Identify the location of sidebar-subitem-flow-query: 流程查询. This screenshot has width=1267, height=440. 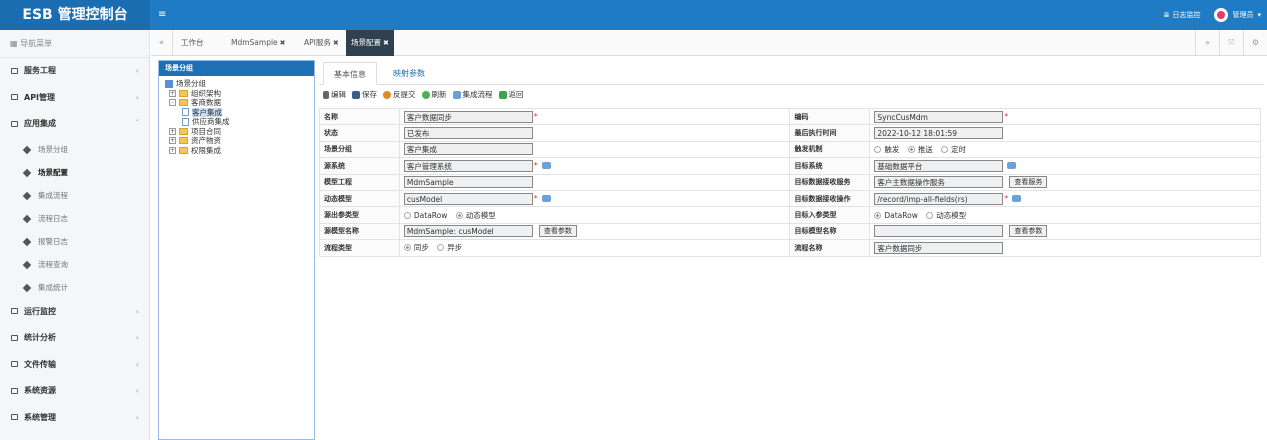
(74, 264).